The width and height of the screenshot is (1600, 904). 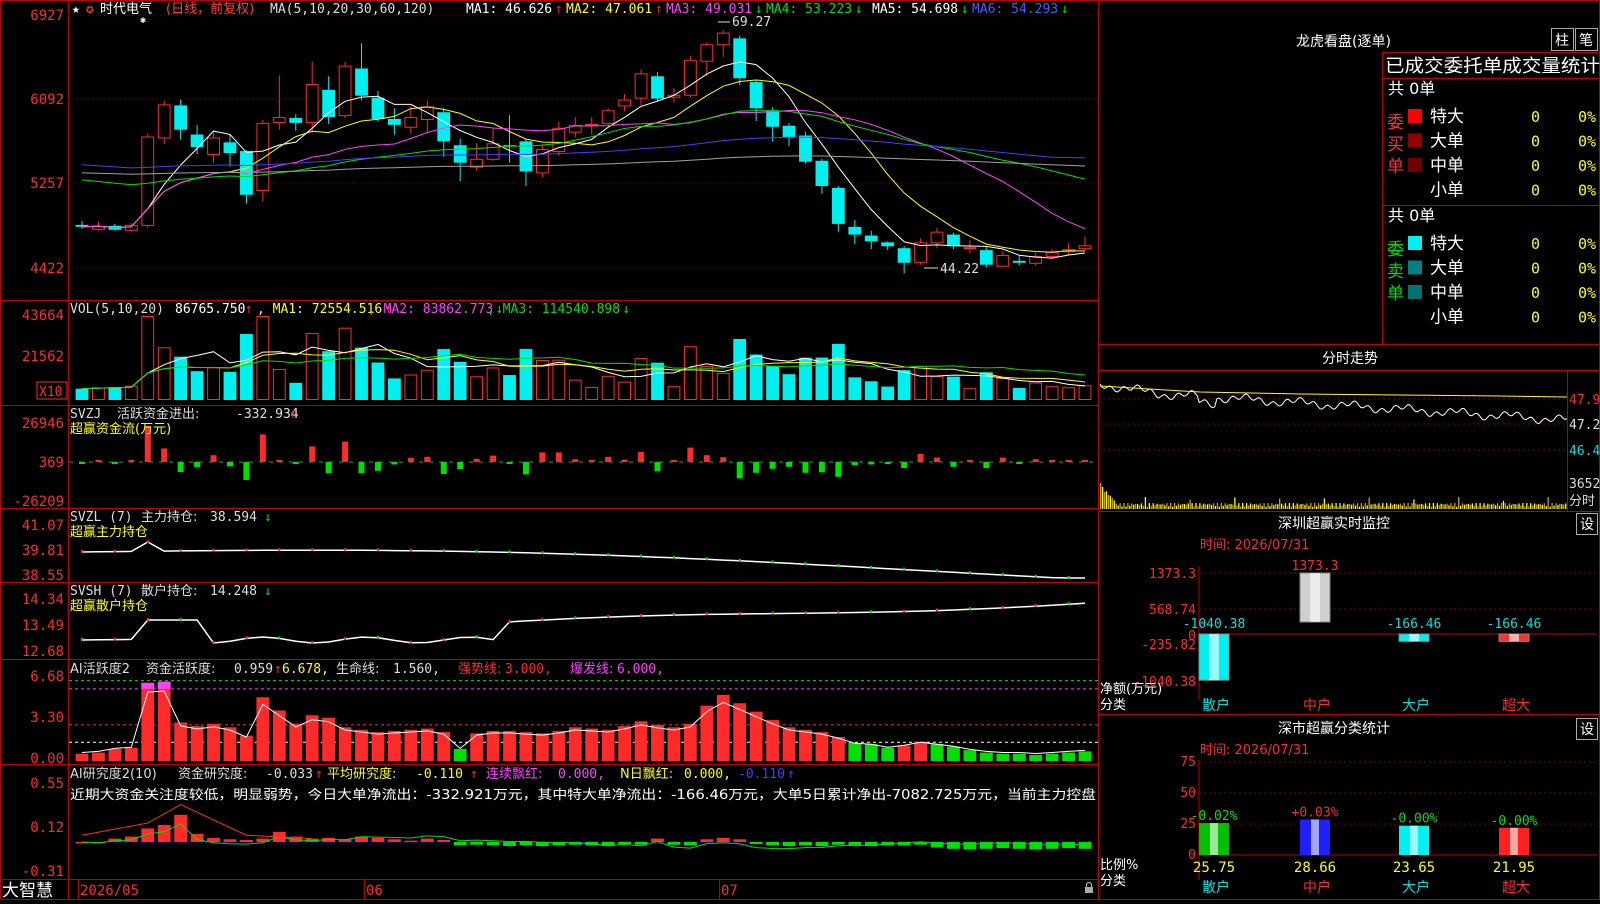 I want to click on order-side-label: 卖, so click(x=1395, y=272).